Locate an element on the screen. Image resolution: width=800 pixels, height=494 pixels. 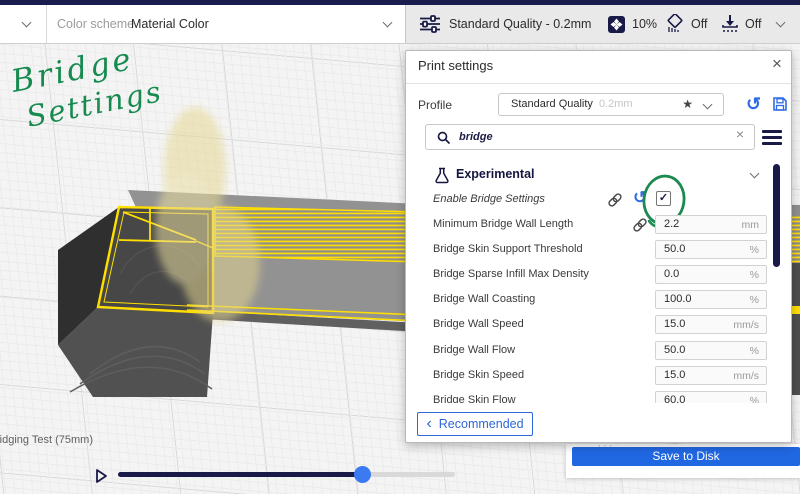
recommended-label: Recommended is located at coordinates (481, 424).